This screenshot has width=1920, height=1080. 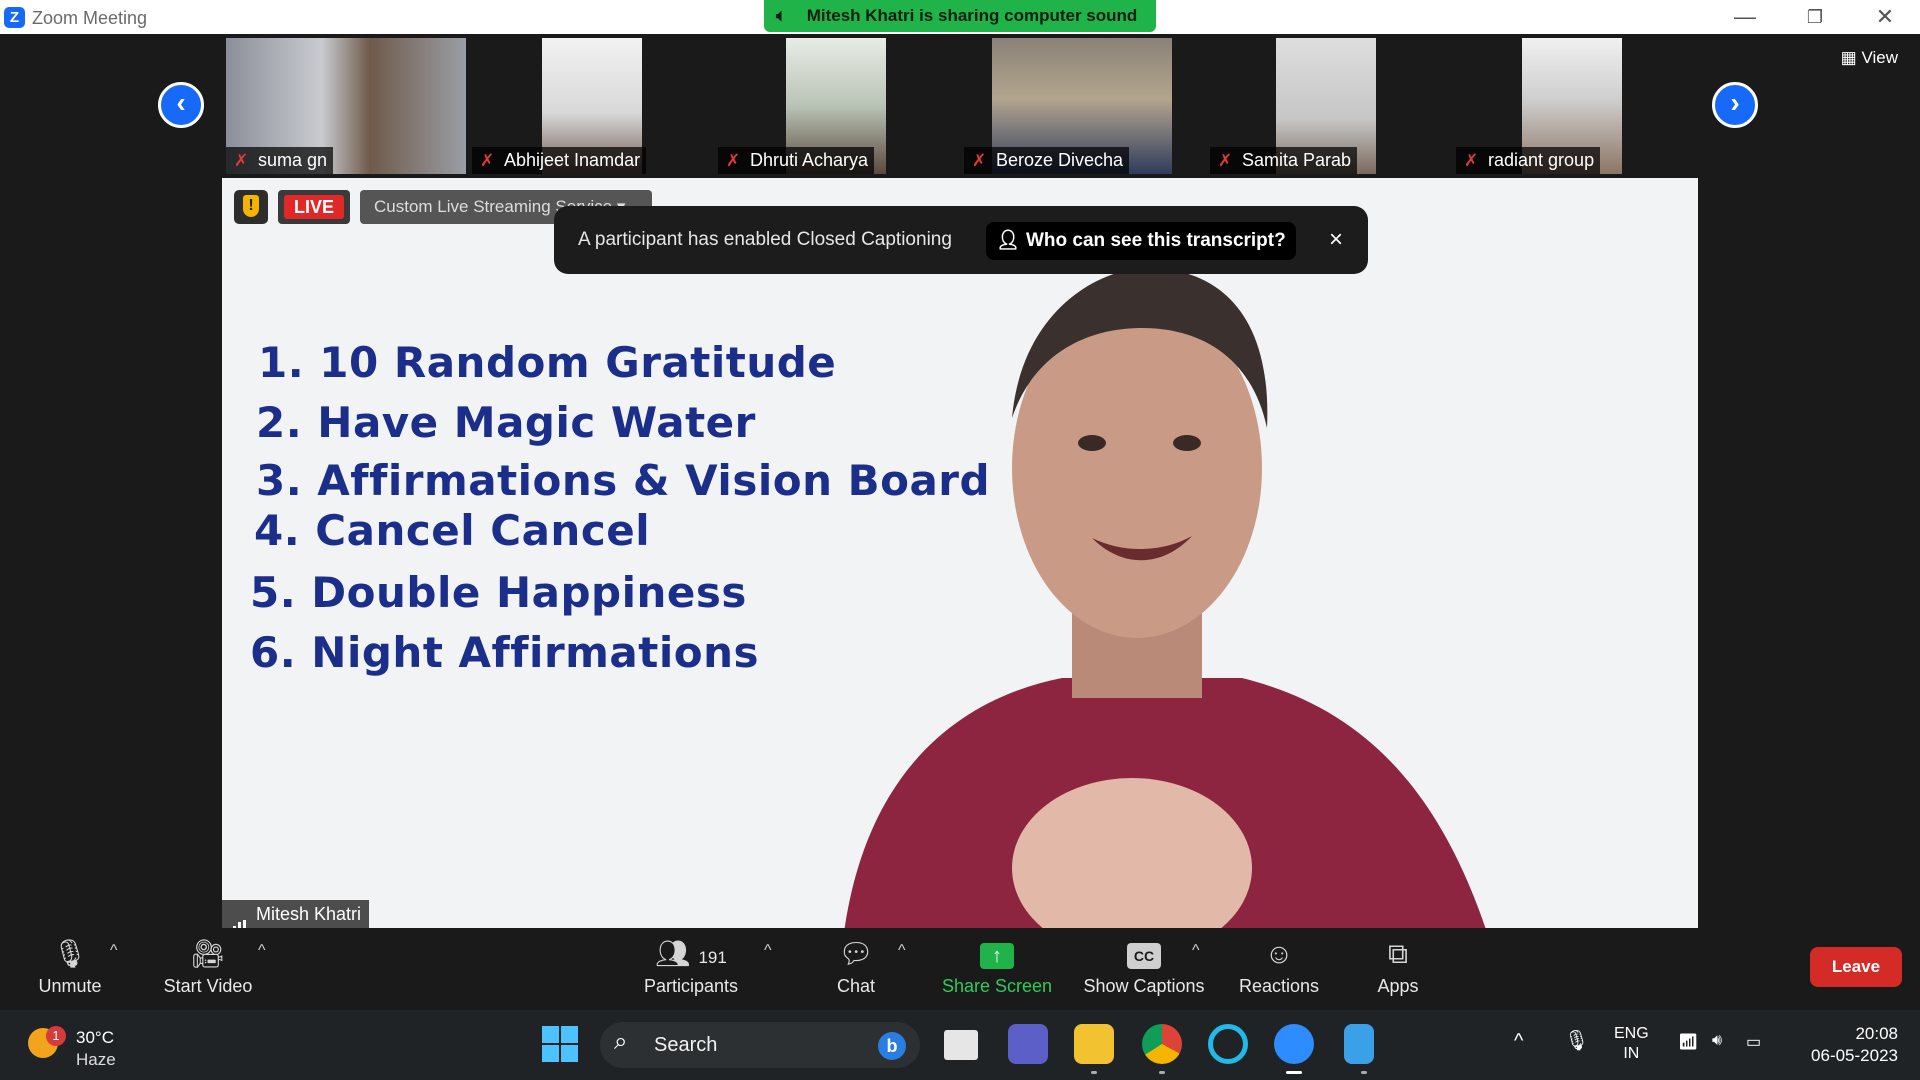 I want to click on apps-button: ⧉ Apps, so click(x=1398, y=964).